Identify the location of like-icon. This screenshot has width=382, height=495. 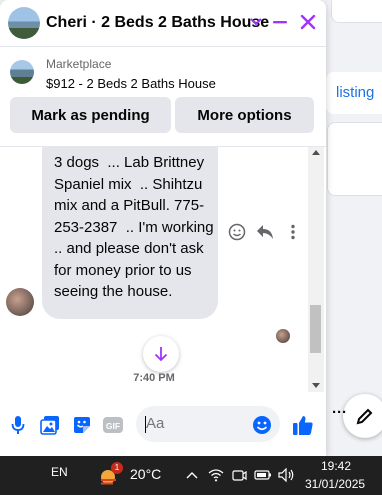
(303, 425).